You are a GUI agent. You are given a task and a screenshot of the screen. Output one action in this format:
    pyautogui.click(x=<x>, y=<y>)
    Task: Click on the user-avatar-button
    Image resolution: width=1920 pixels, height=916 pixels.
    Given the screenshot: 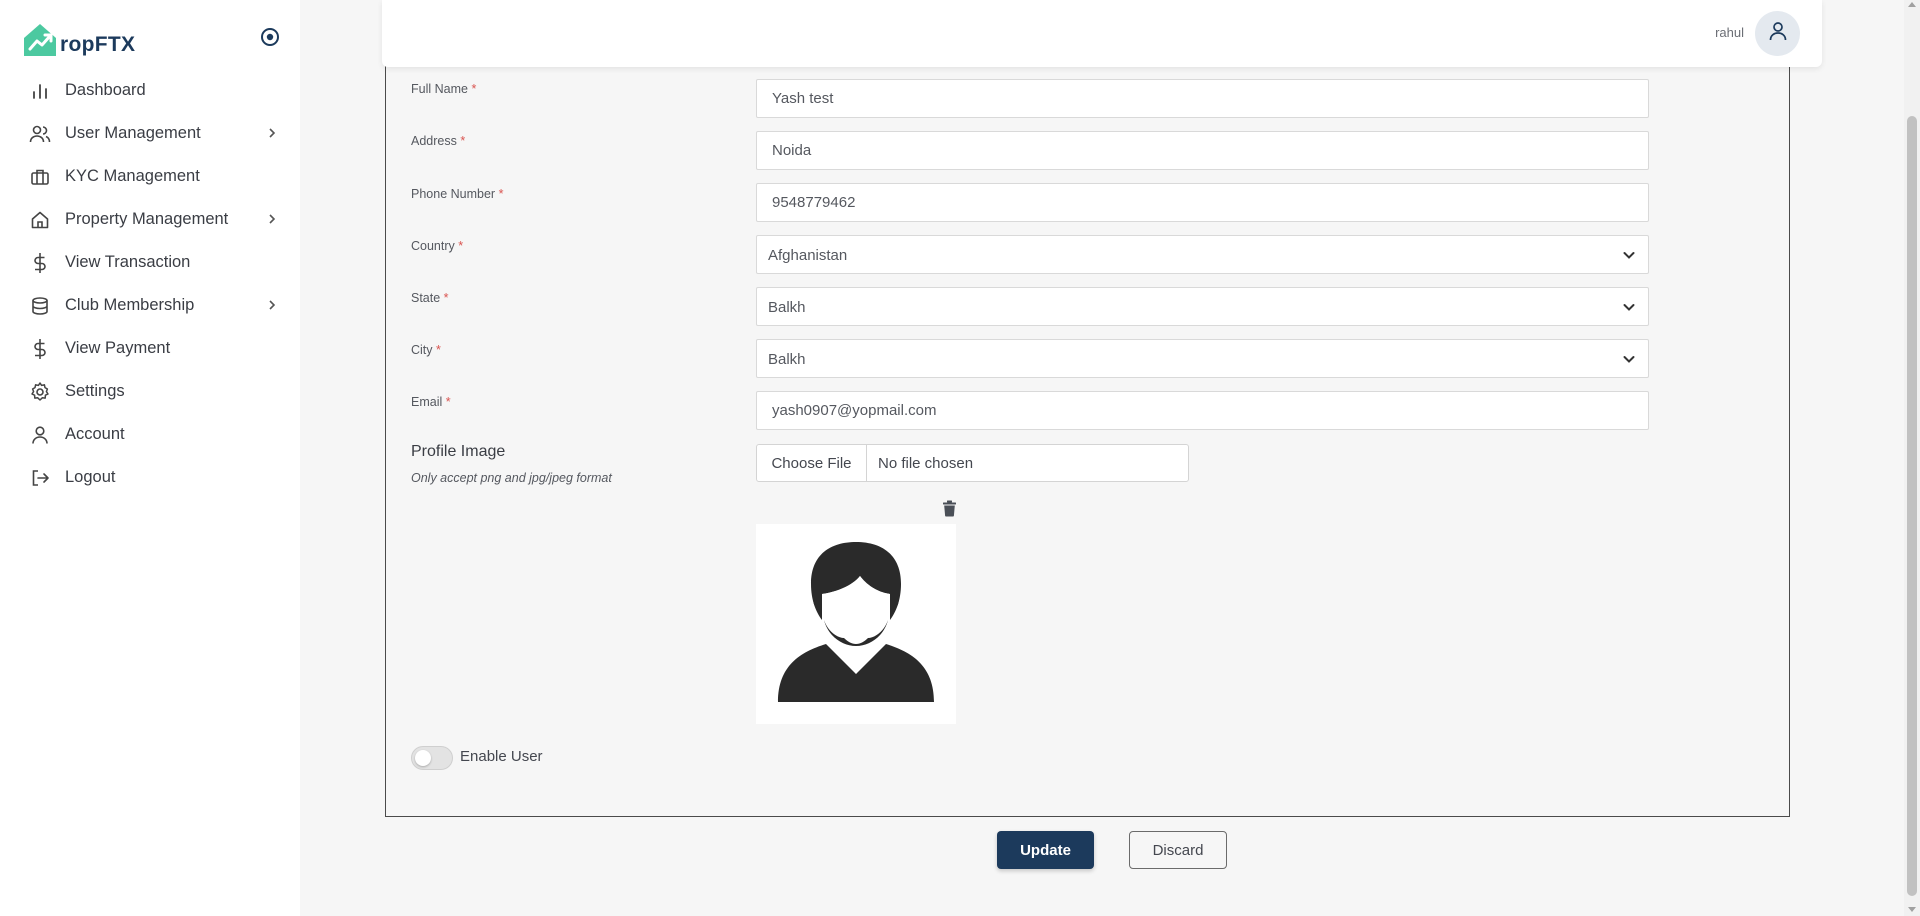 What is the action you would take?
    pyautogui.click(x=1777, y=33)
    